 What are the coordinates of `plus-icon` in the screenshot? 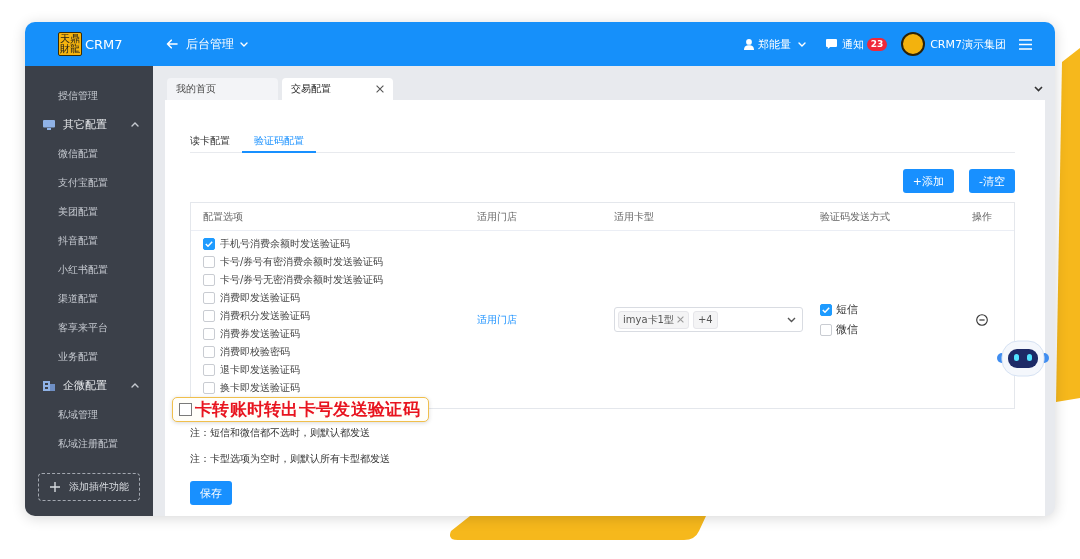 It's located at (54, 487).